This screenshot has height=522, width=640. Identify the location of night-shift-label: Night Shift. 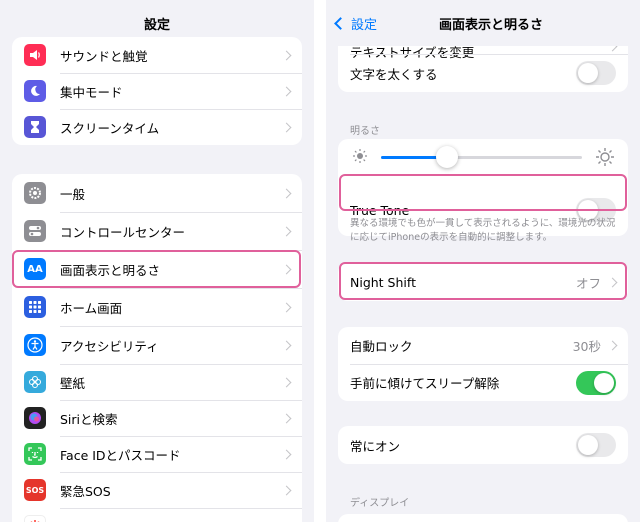
(383, 282).